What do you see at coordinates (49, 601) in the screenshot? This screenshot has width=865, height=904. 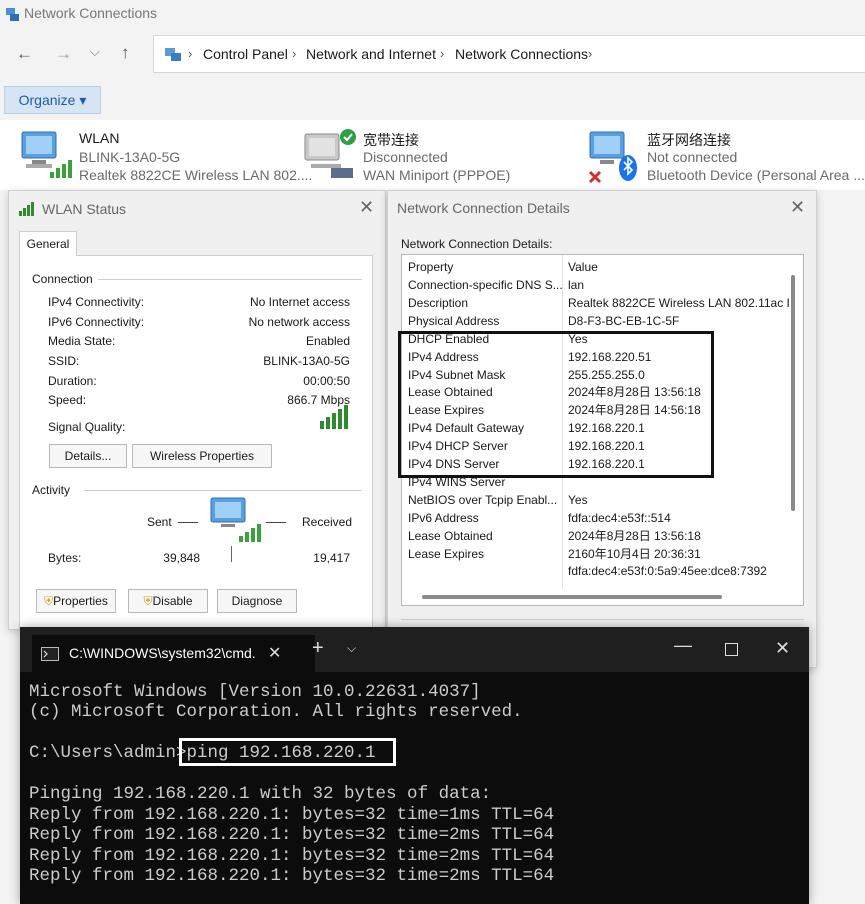 I see `shield-icon: ⛨` at bounding box center [49, 601].